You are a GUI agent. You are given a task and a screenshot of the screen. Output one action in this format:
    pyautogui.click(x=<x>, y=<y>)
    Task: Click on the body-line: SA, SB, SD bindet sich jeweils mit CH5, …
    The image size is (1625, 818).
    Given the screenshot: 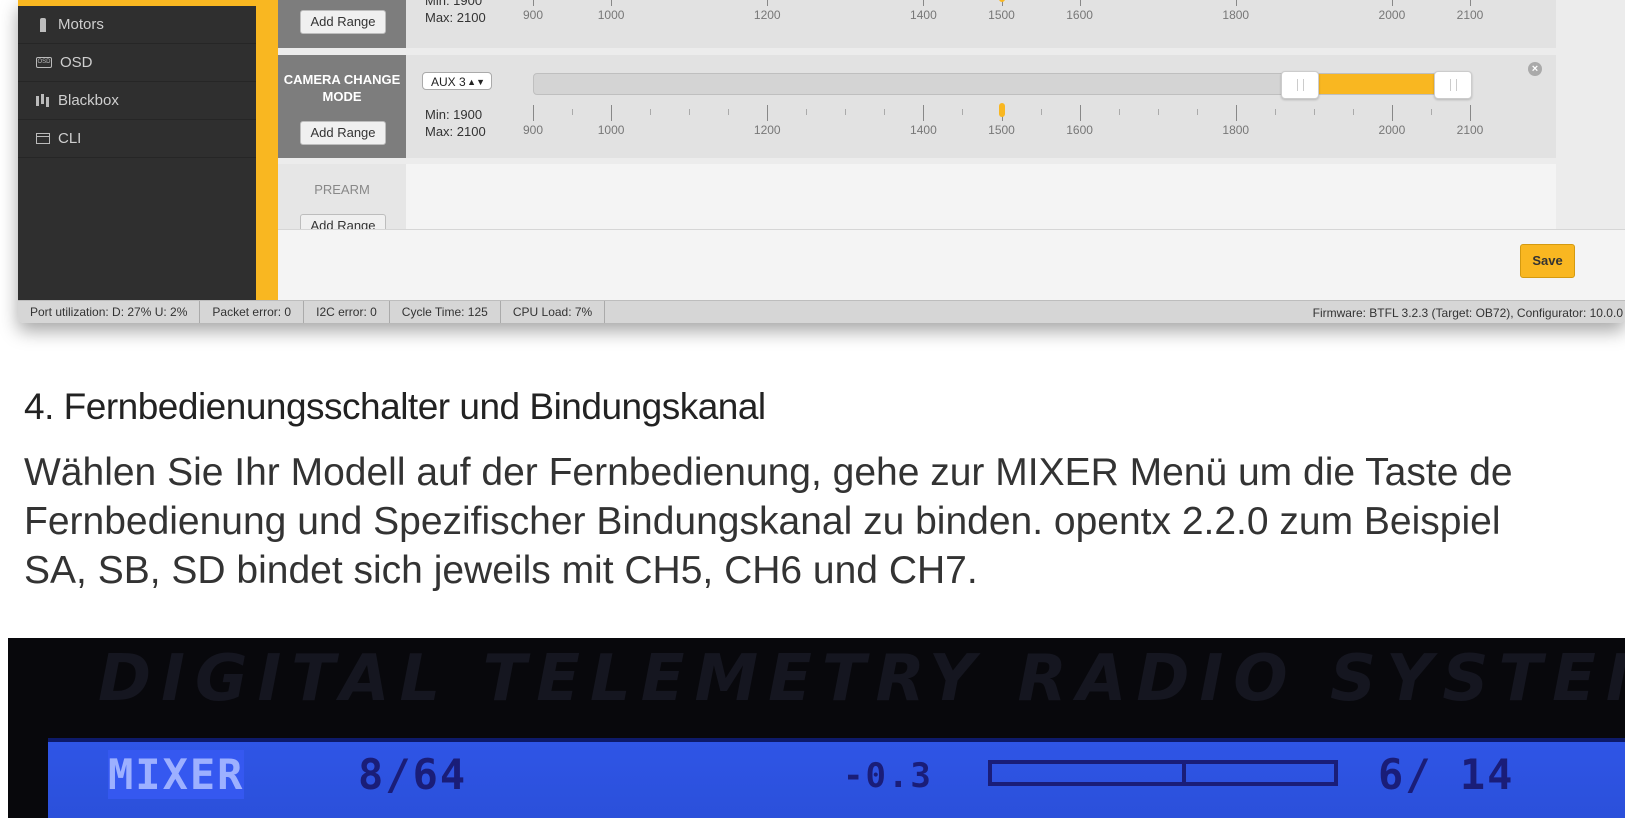 What is the action you would take?
    pyautogui.click(x=501, y=570)
    